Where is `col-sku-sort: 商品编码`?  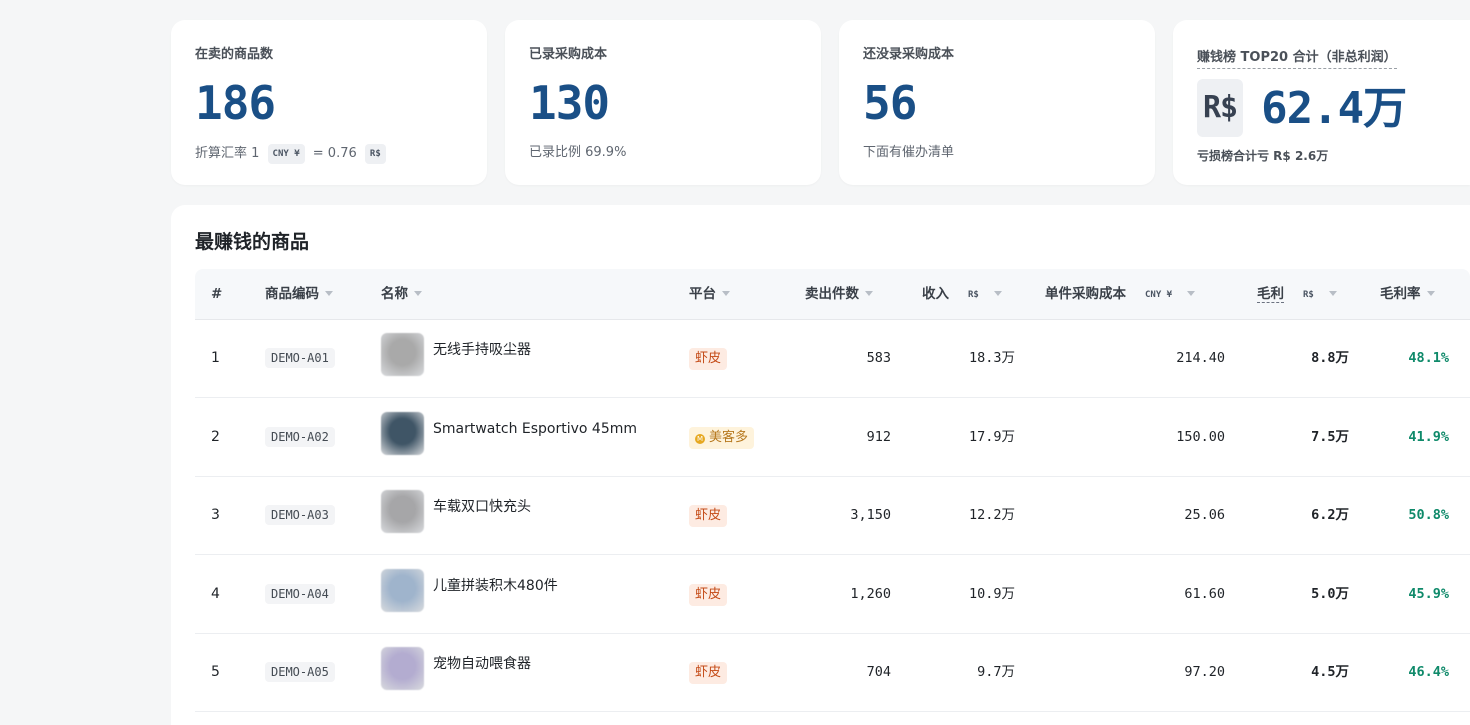 col-sku-sort: 商品编码 is located at coordinates (299, 294).